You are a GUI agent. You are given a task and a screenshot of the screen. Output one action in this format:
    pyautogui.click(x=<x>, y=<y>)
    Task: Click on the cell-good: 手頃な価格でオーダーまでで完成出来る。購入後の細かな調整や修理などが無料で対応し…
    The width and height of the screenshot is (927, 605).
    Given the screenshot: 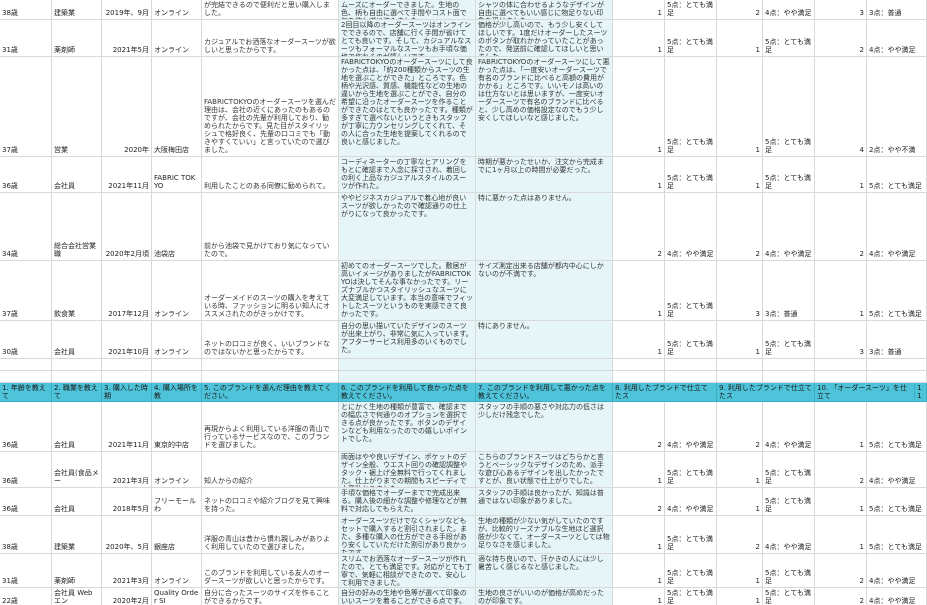 What is the action you would take?
    pyautogui.click(x=407, y=501)
    